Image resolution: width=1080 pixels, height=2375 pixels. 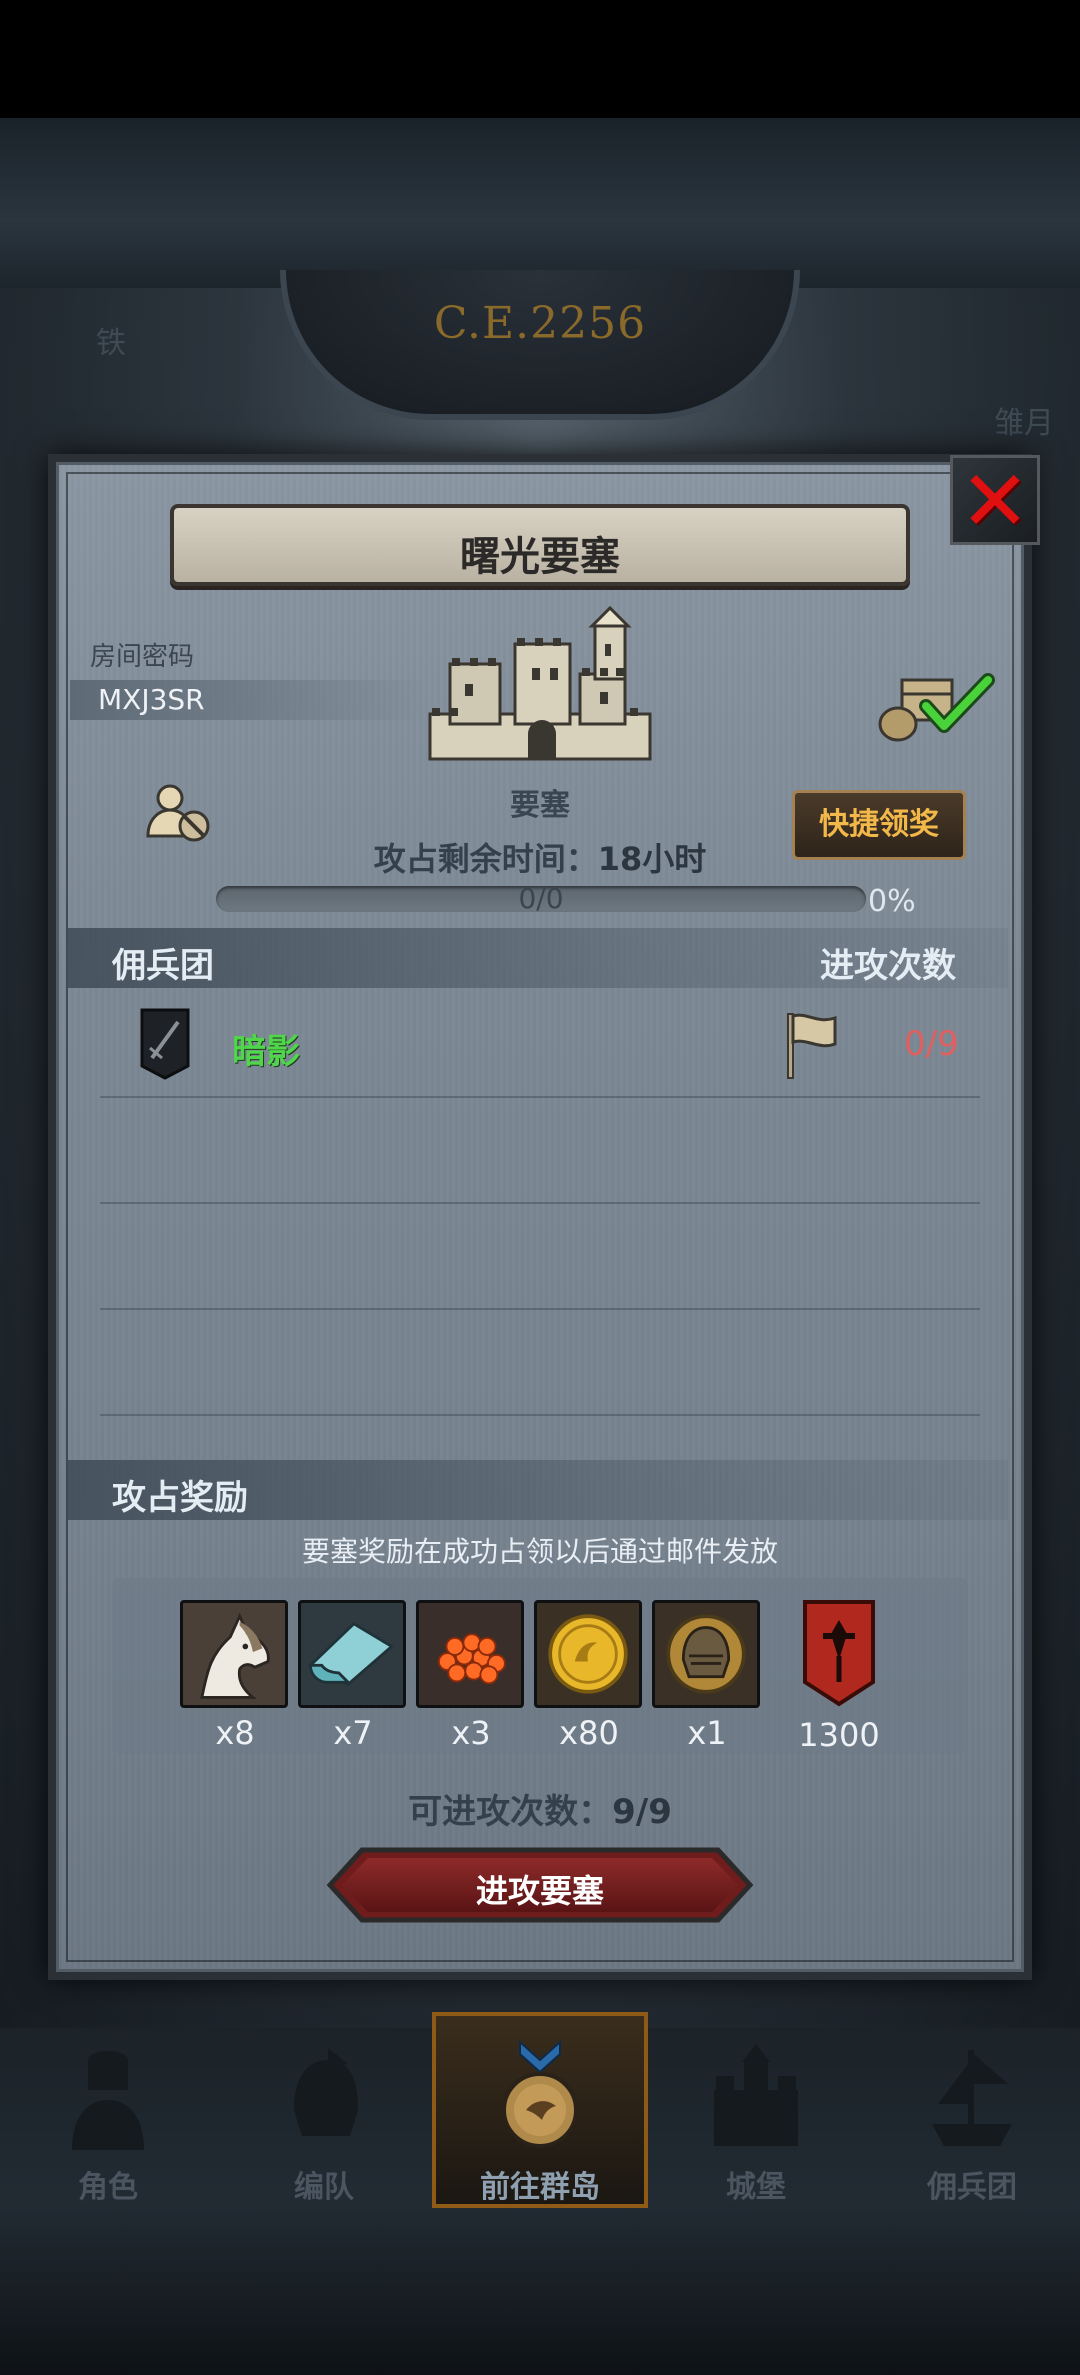 What do you see at coordinates (931, 1044) in the screenshot?
I see `guild-attack-count: 0/9` at bounding box center [931, 1044].